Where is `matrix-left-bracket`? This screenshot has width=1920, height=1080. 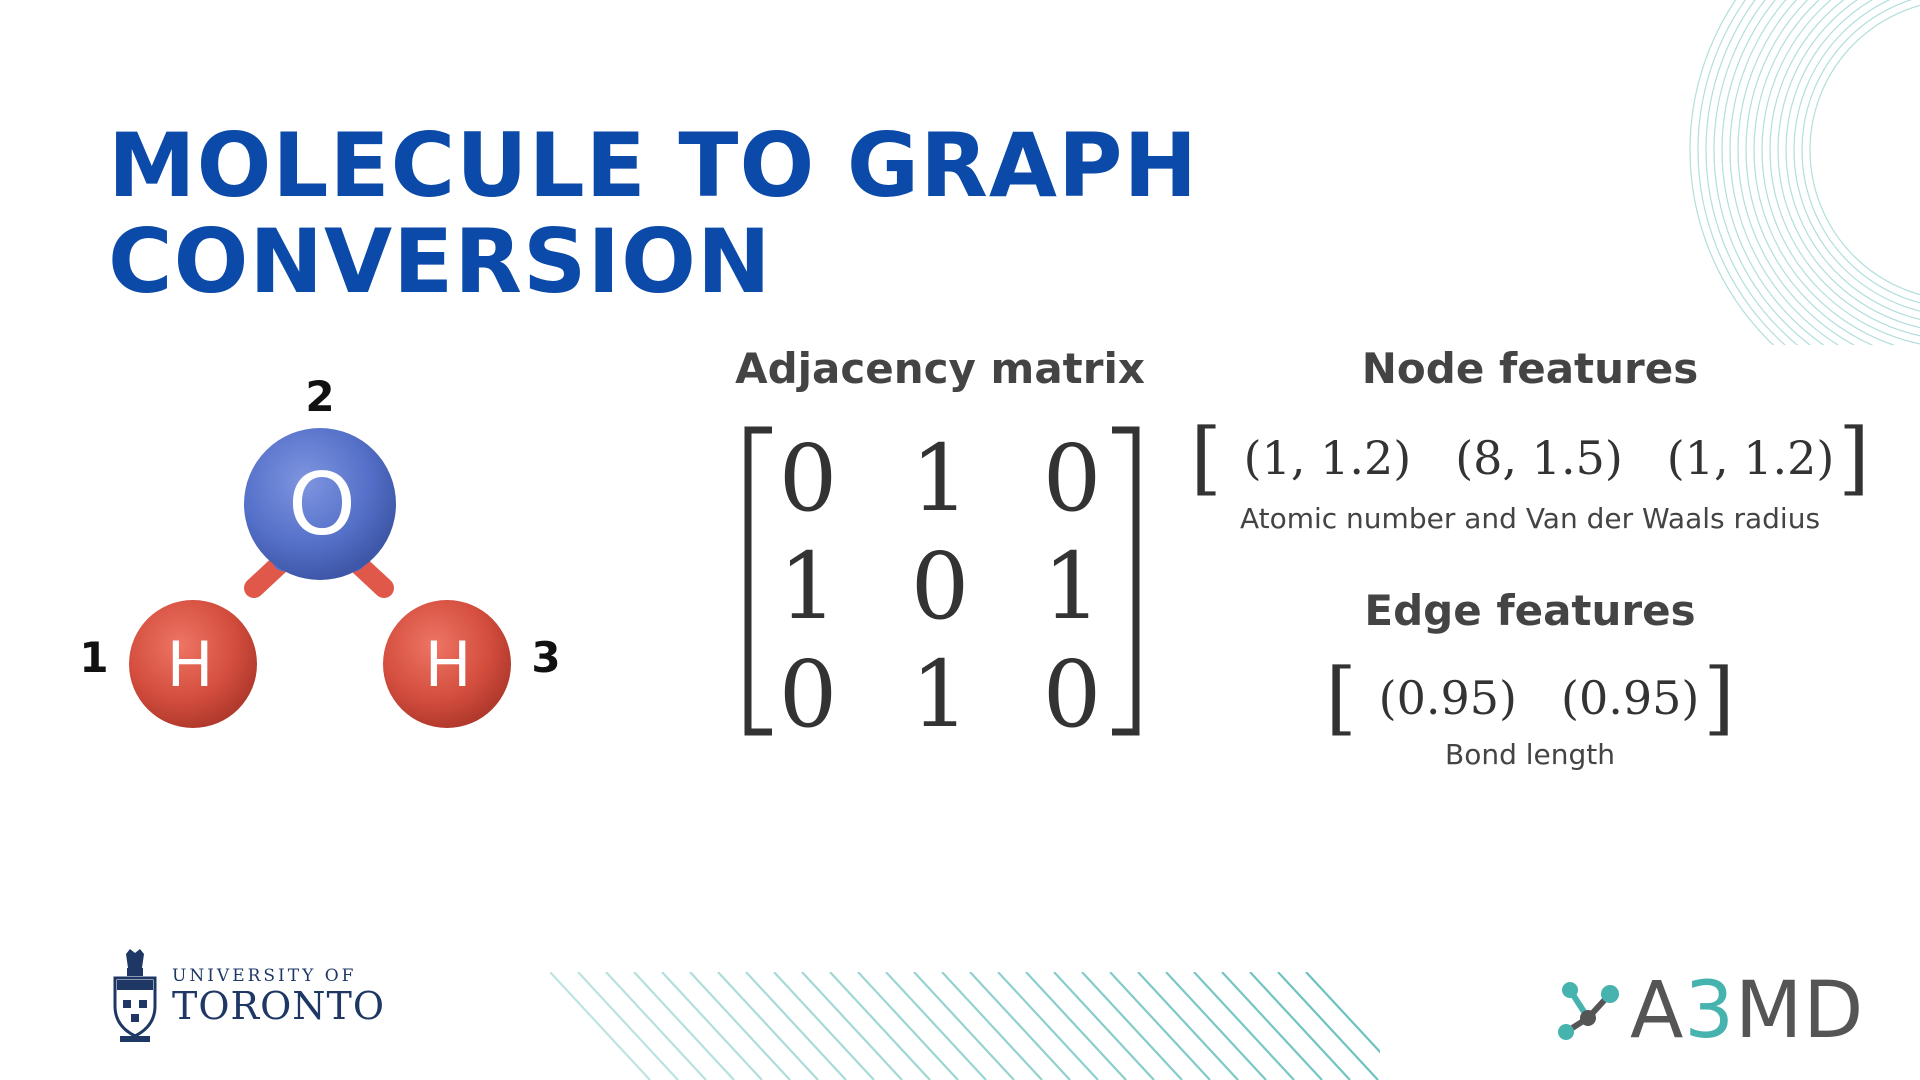 matrix-left-bracket is located at coordinates (758, 581).